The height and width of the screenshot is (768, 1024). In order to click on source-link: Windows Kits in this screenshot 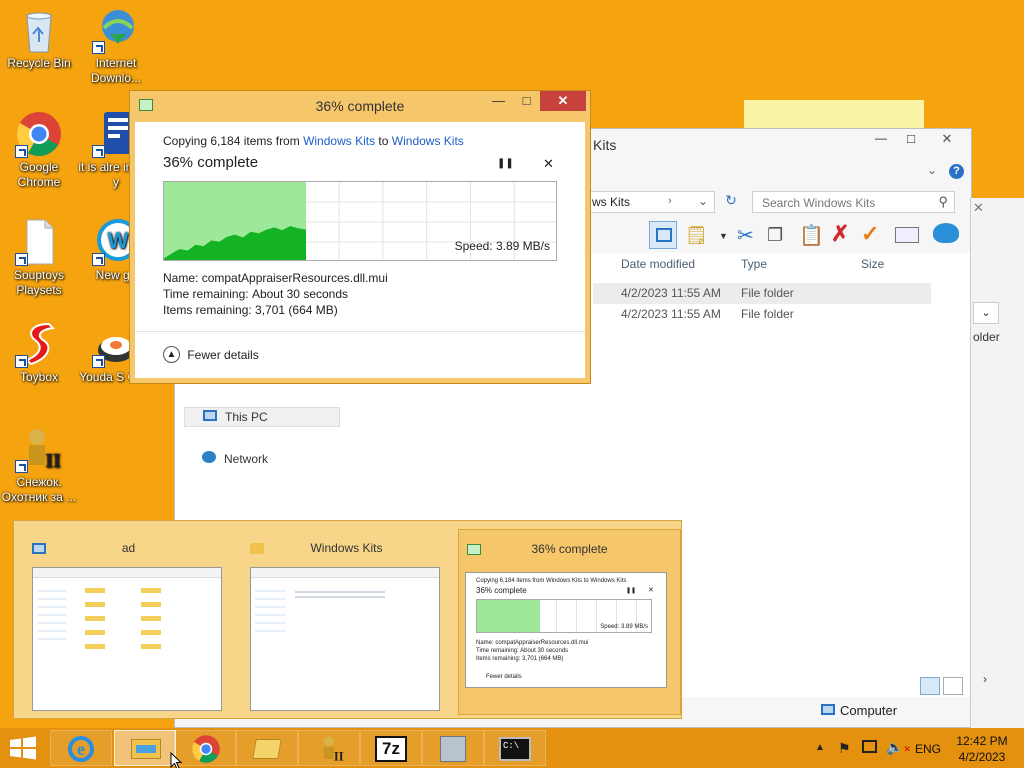, I will do `click(339, 141)`.